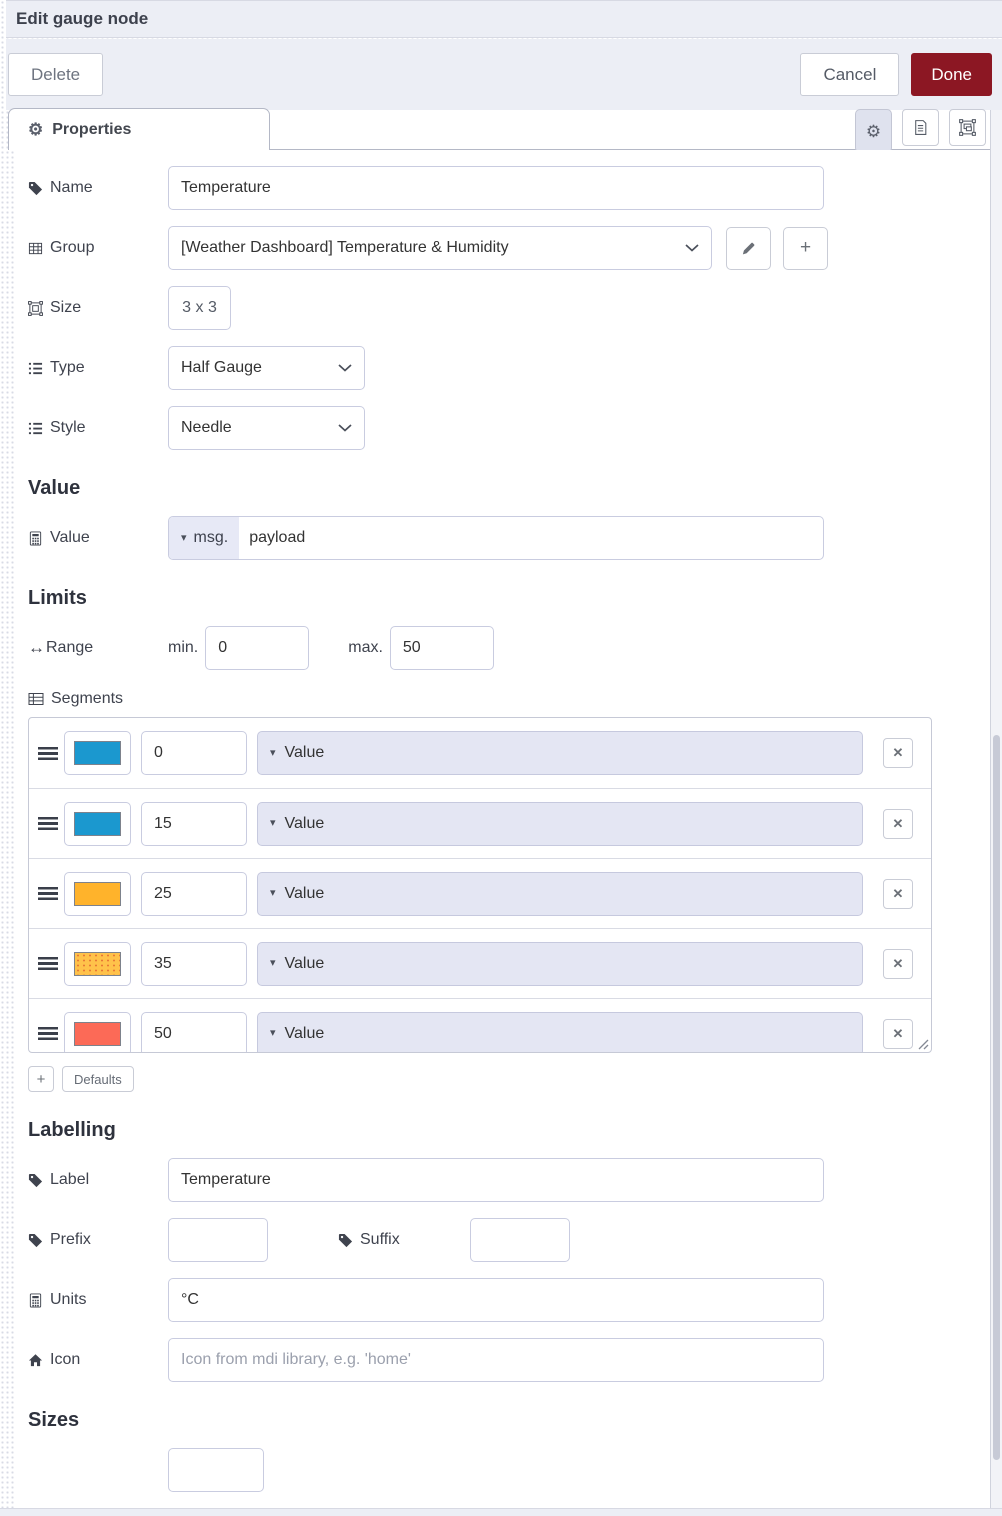  What do you see at coordinates (257, 648) in the screenshot?
I see `range-min-input` at bounding box center [257, 648].